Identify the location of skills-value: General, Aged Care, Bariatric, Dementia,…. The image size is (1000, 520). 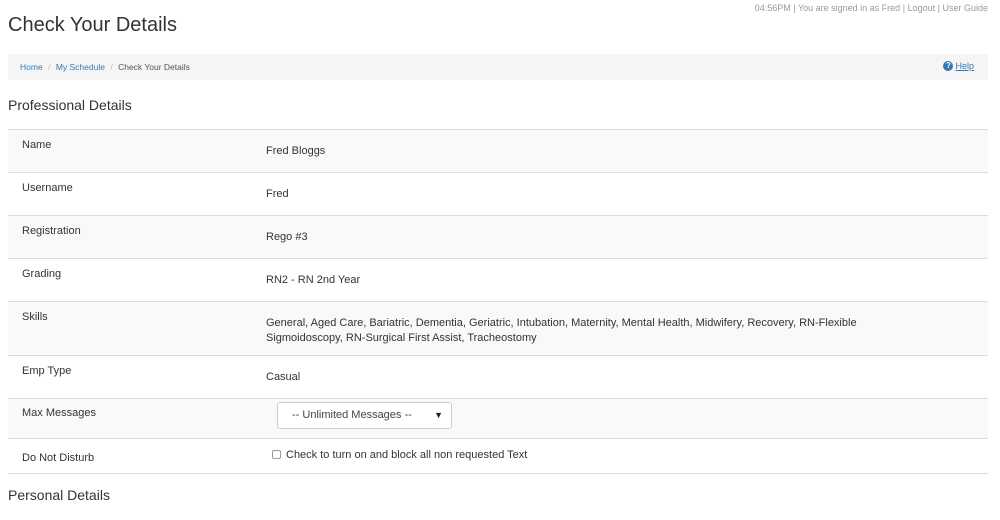
(561, 330).